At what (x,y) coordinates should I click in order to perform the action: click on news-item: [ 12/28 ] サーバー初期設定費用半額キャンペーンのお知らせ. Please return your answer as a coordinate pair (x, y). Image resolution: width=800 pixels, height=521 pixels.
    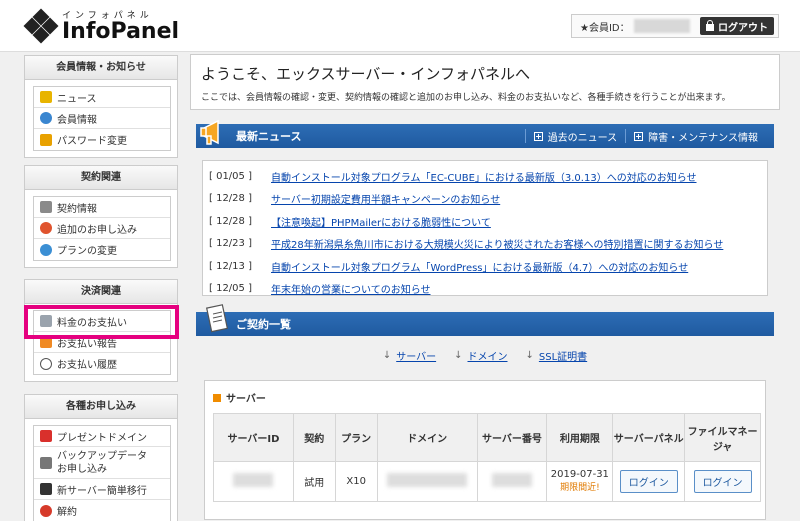
    Looking at the image, I should click on (355, 199).